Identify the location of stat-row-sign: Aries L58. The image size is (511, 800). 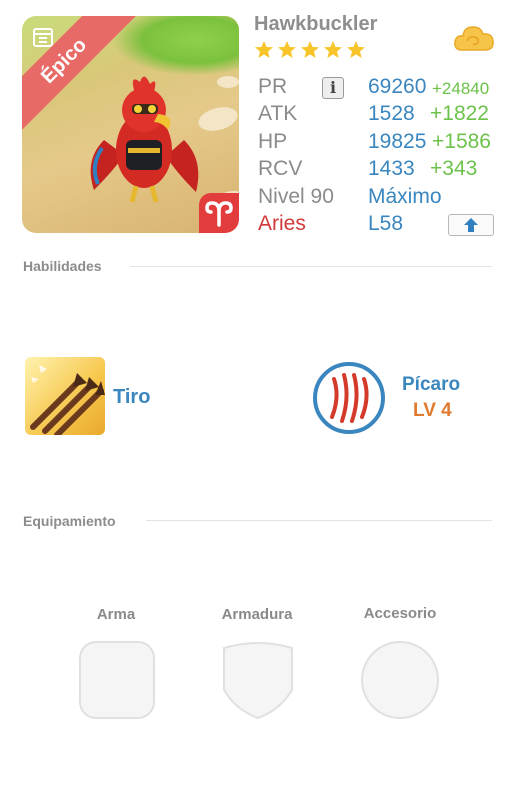
(383, 225).